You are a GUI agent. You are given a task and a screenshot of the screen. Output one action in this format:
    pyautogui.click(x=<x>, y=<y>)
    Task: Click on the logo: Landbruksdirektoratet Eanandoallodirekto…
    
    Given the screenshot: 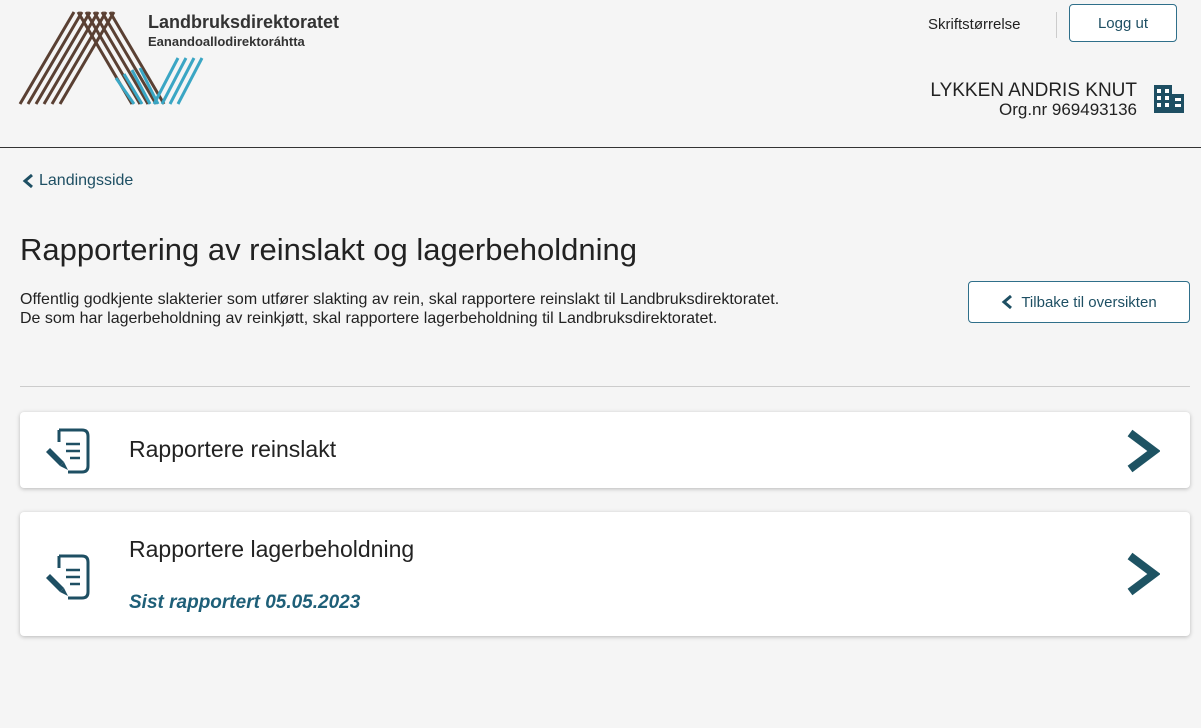 What is the action you would take?
    pyautogui.click(x=198, y=55)
    